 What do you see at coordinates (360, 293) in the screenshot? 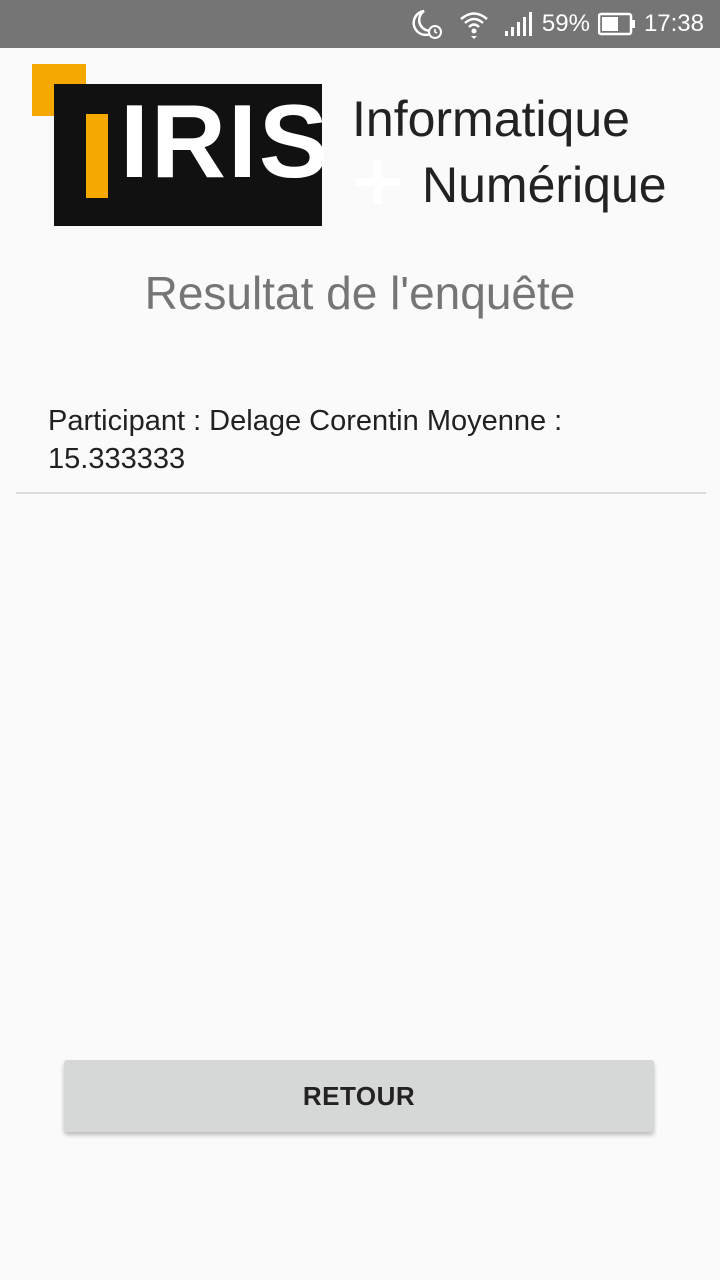
I see `page-title: Resultat de l'enquête` at bounding box center [360, 293].